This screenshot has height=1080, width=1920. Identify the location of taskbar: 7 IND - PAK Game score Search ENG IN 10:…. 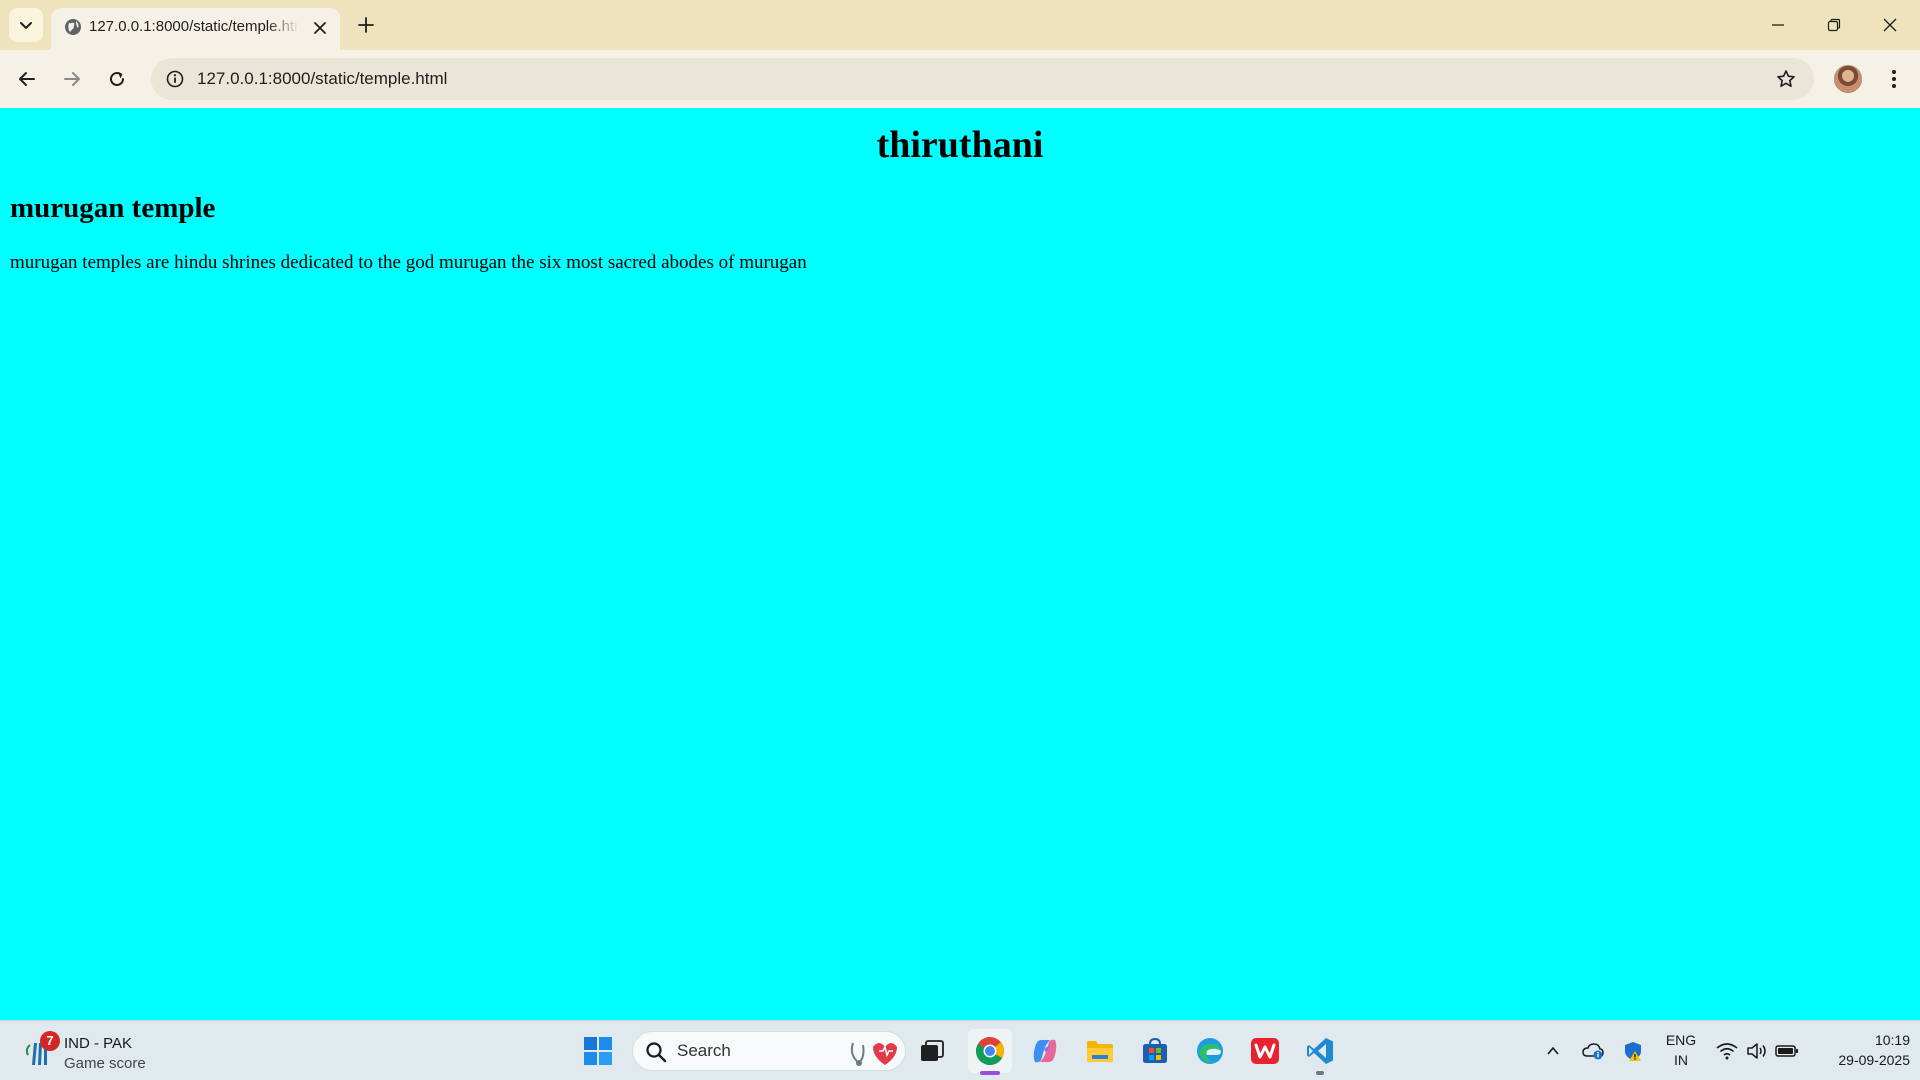
(960, 1050).